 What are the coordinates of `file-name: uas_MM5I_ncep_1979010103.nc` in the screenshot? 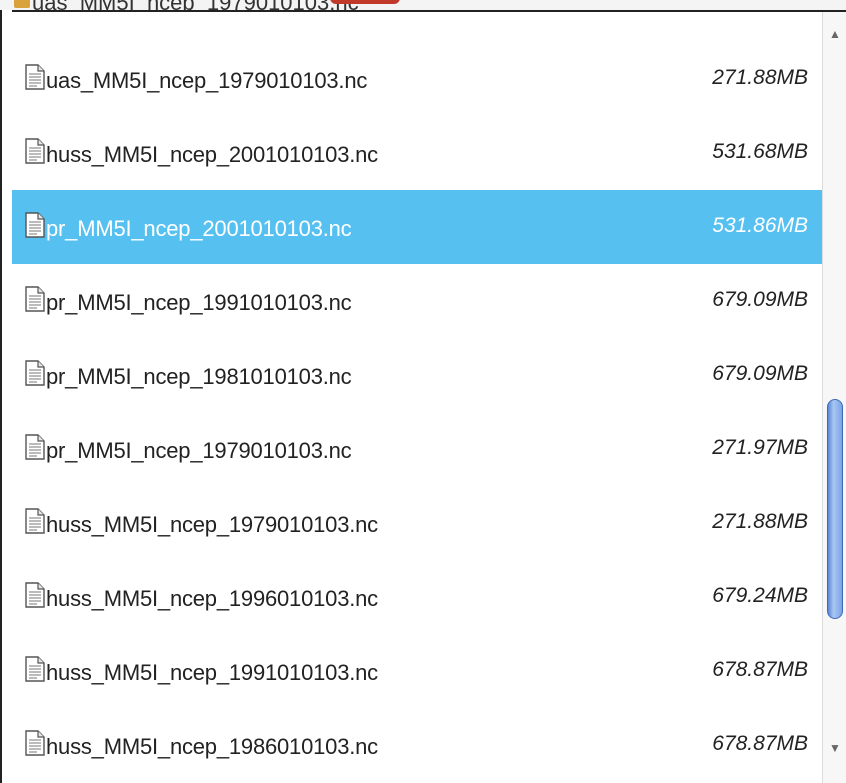 It's located at (207, 80).